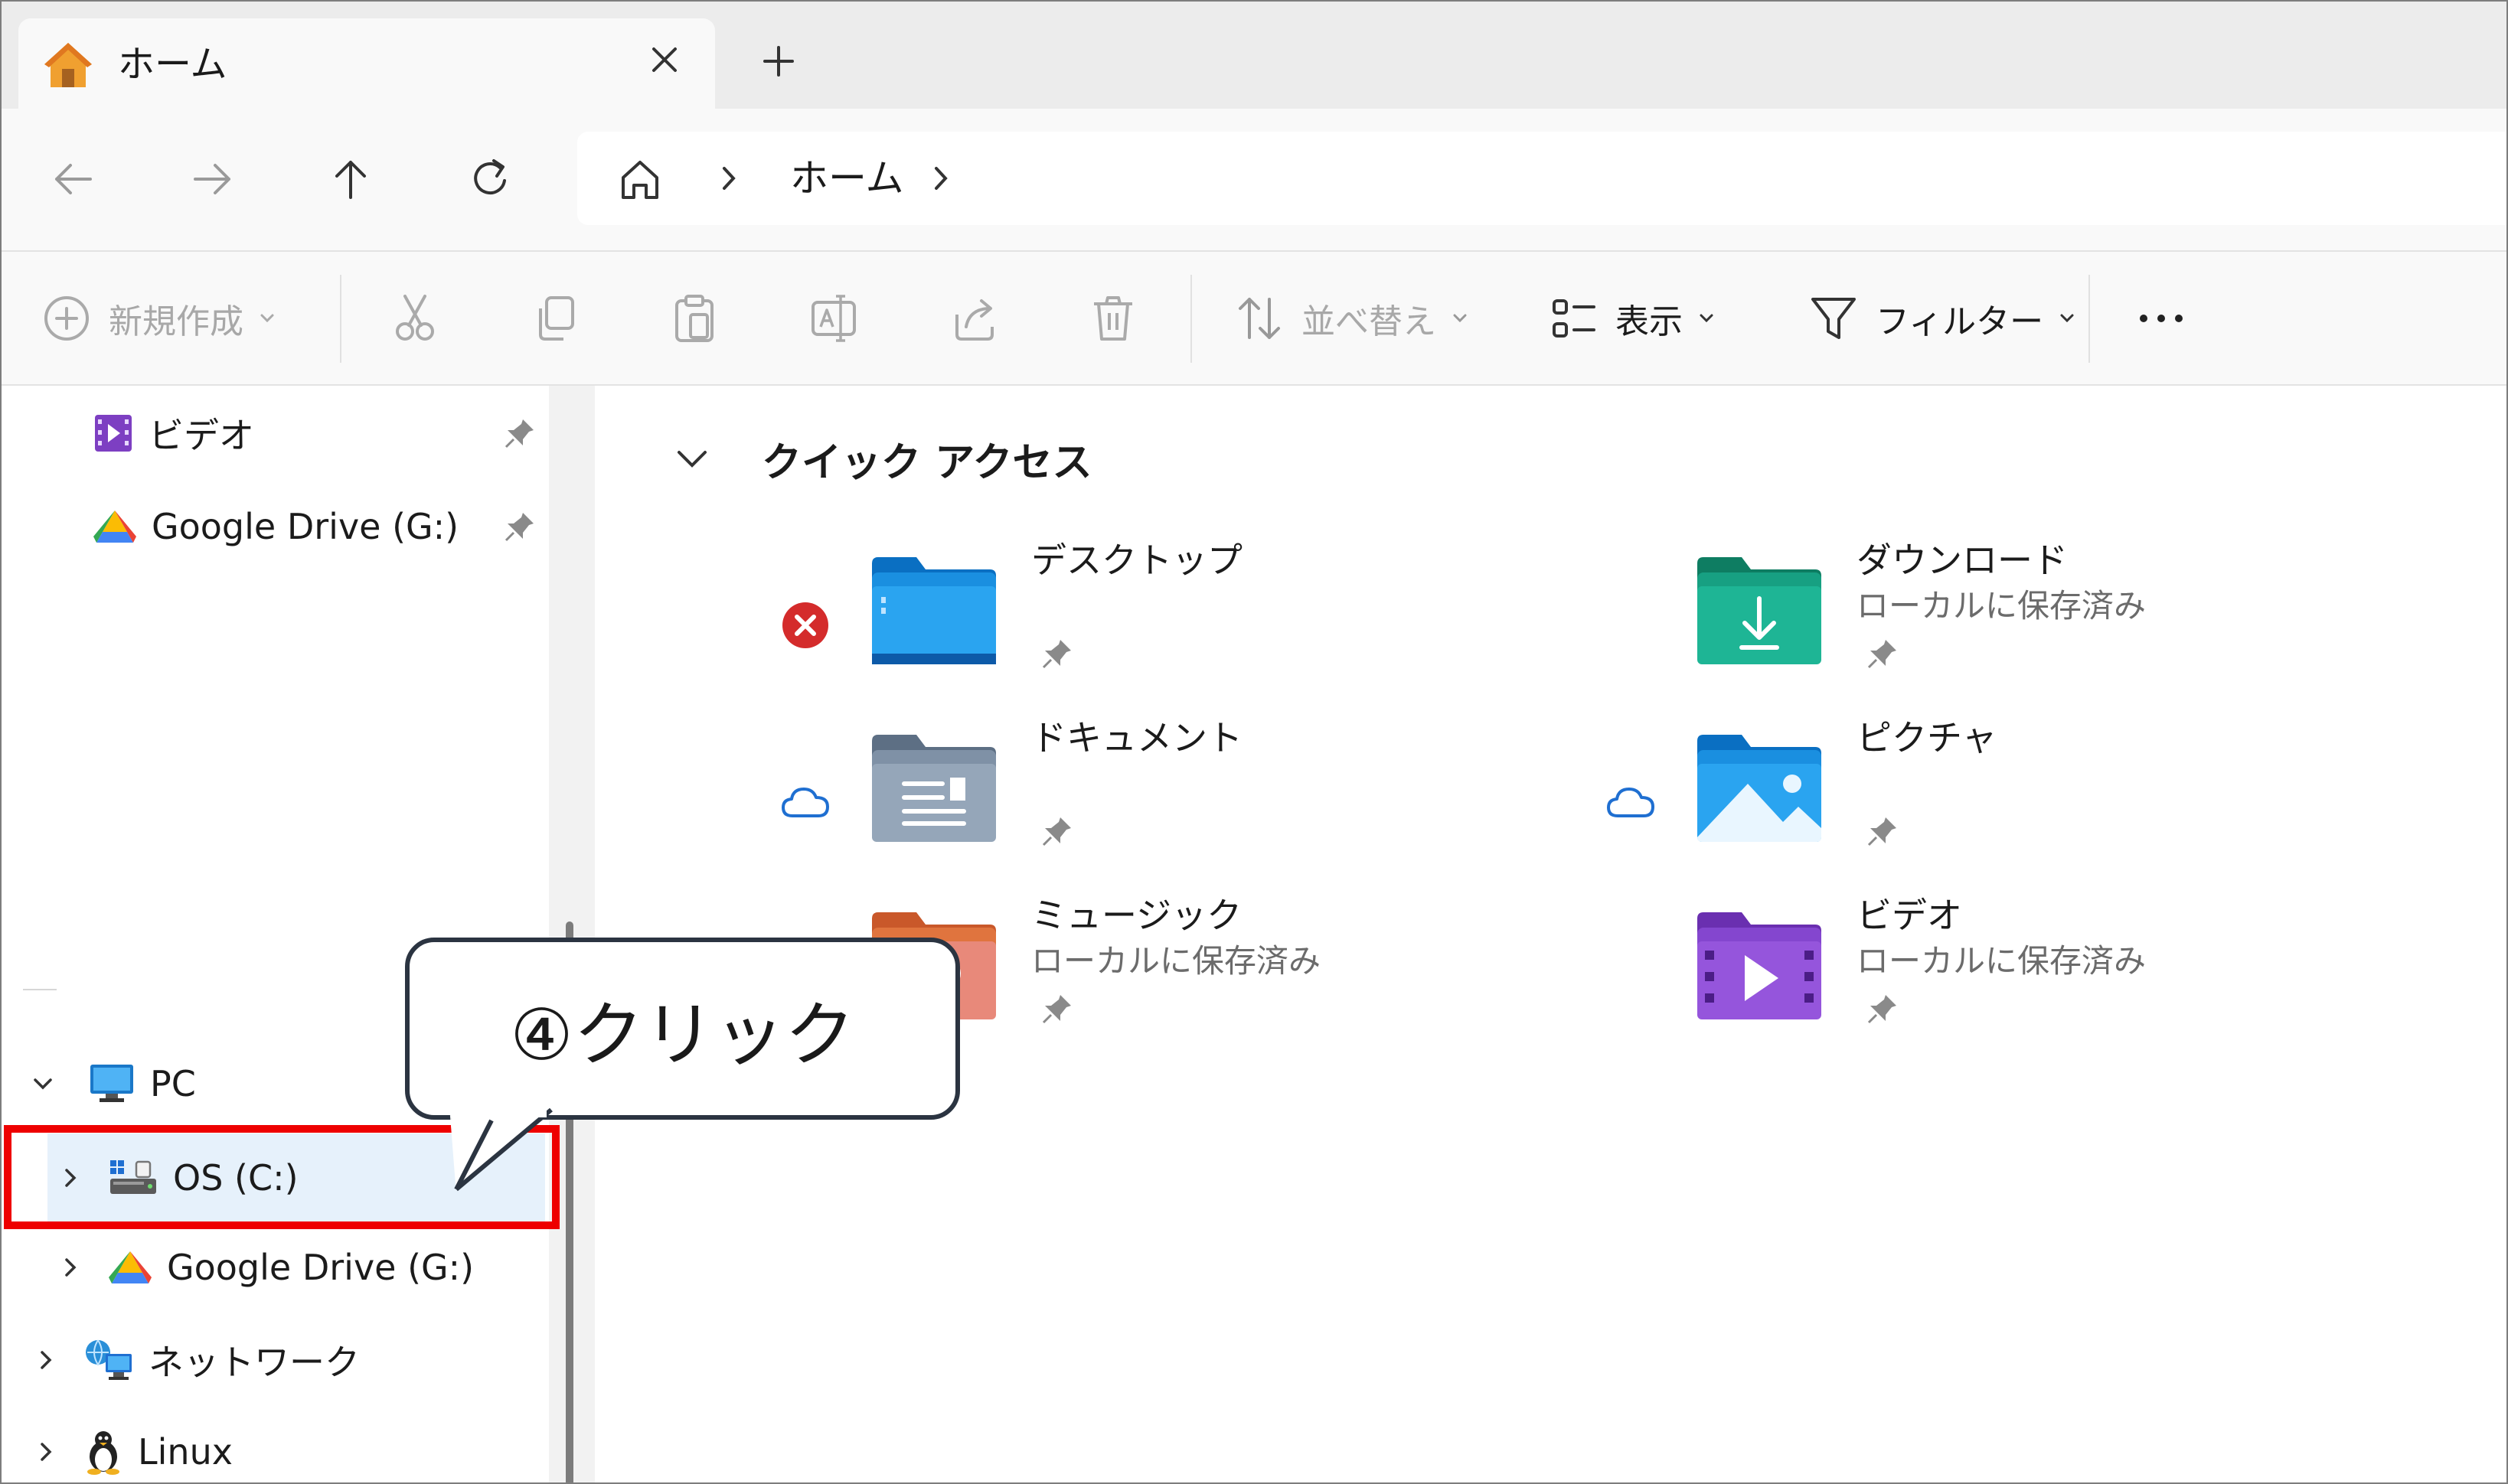  What do you see at coordinates (1986, 630) in the screenshot?
I see `quick-access-item-downloads: ダウンロード ローカルに保存済み` at bounding box center [1986, 630].